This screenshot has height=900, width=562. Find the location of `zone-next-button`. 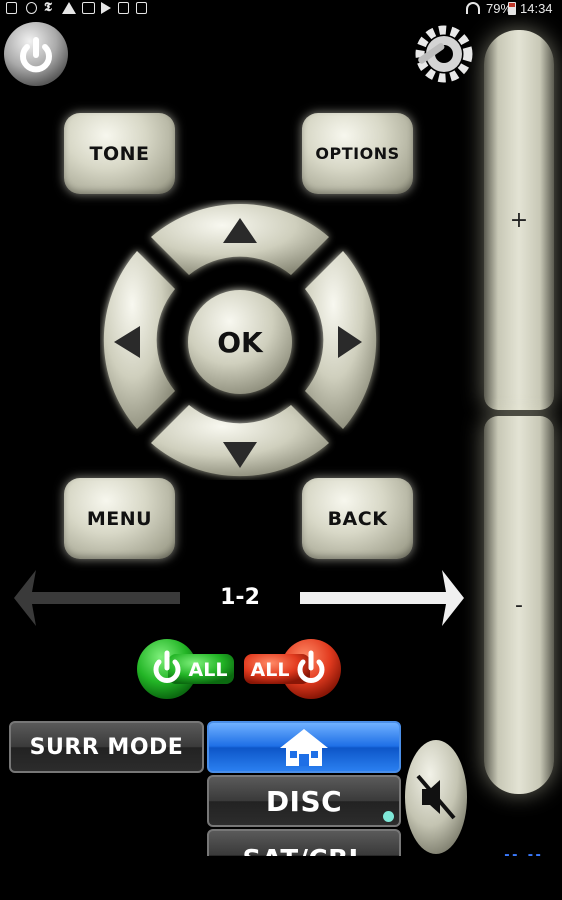

zone-next-button is located at coordinates (382, 598).